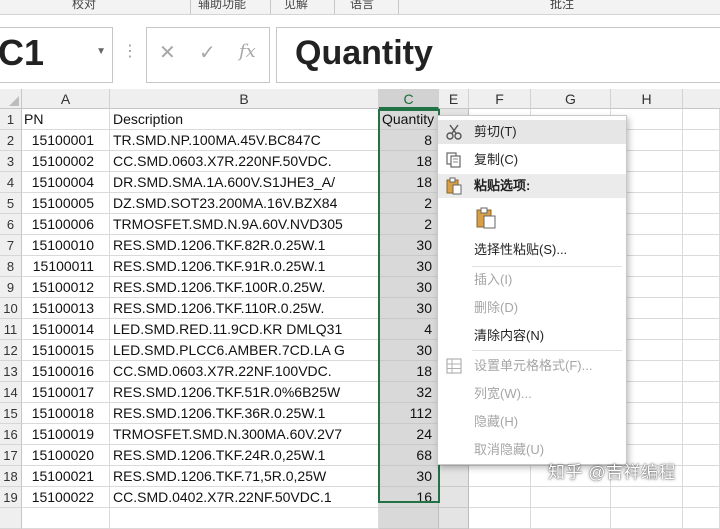 Image resolution: width=720 pixels, height=529 pixels. Describe the element at coordinates (244, 497) in the screenshot. I see `cell-description: CC.SMD.0402.X7R.22NF.50VDC.1` at that location.